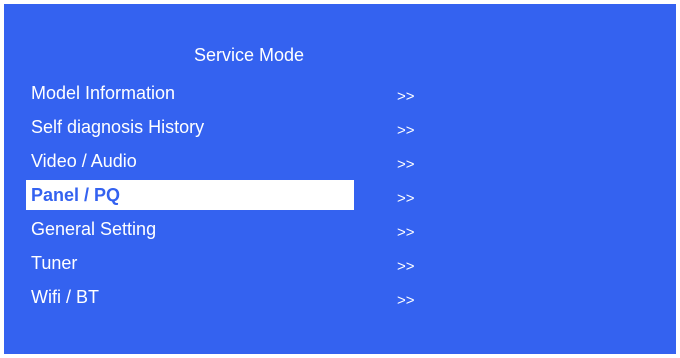 Image resolution: width=680 pixels, height=358 pixels. Describe the element at coordinates (94, 229) in the screenshot. I see `menu-item-label: General Setting` at that location.